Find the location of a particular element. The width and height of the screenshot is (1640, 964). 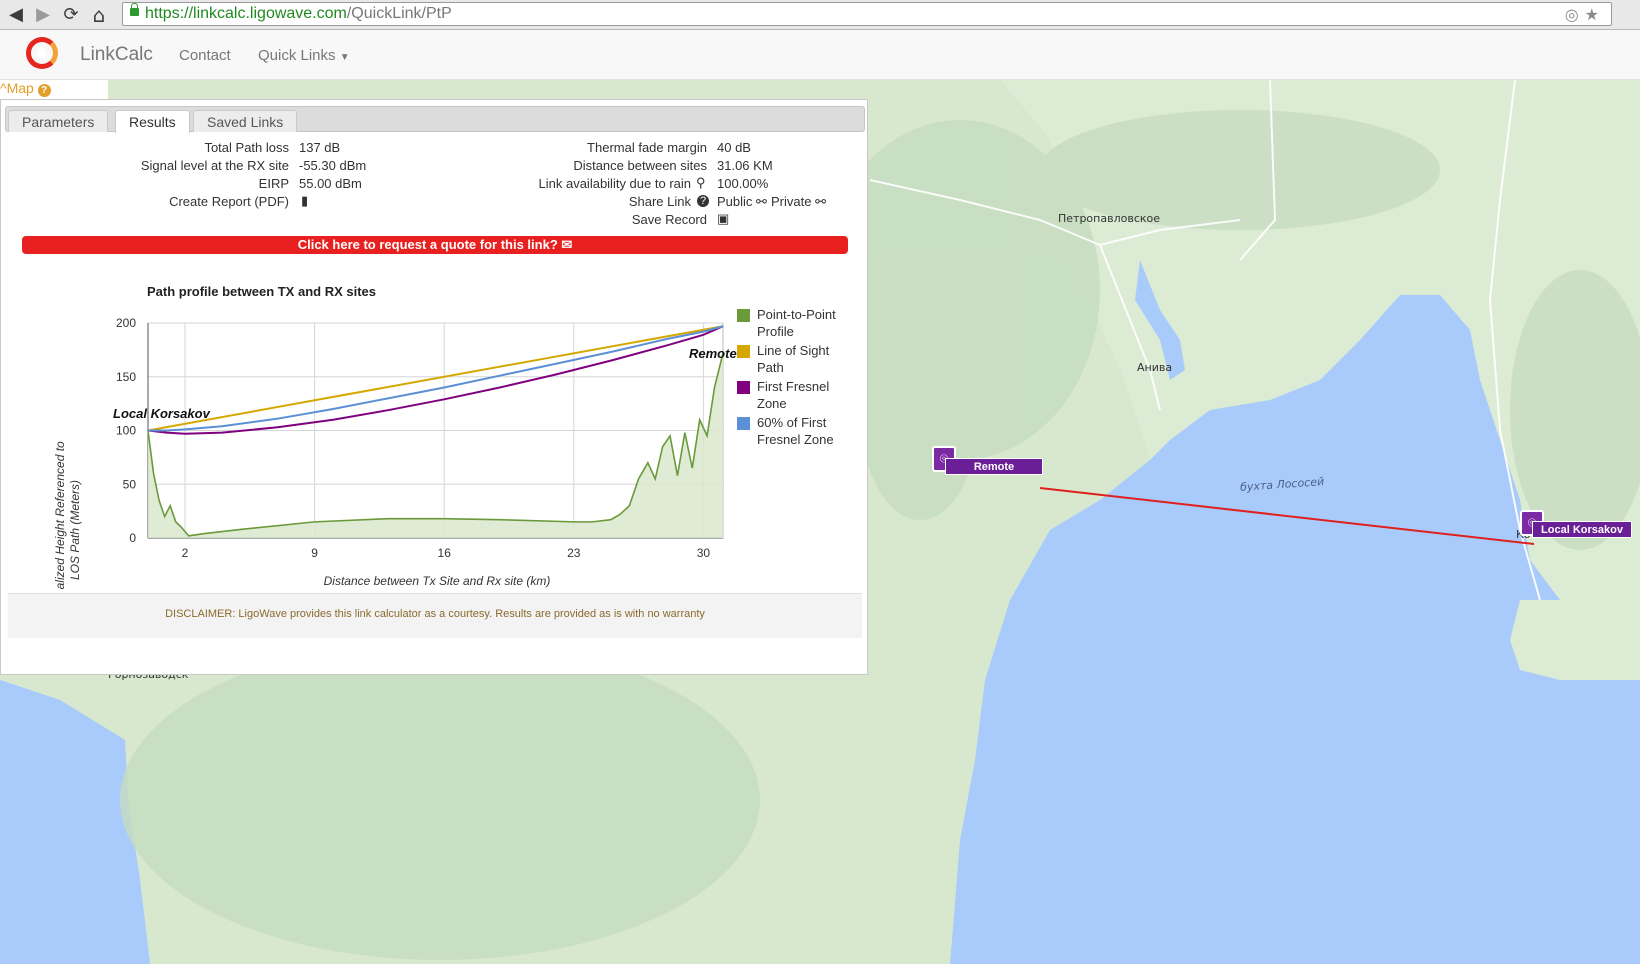

nav-quick-links: Quick Links ▼ is located at coordinates (304, 55).